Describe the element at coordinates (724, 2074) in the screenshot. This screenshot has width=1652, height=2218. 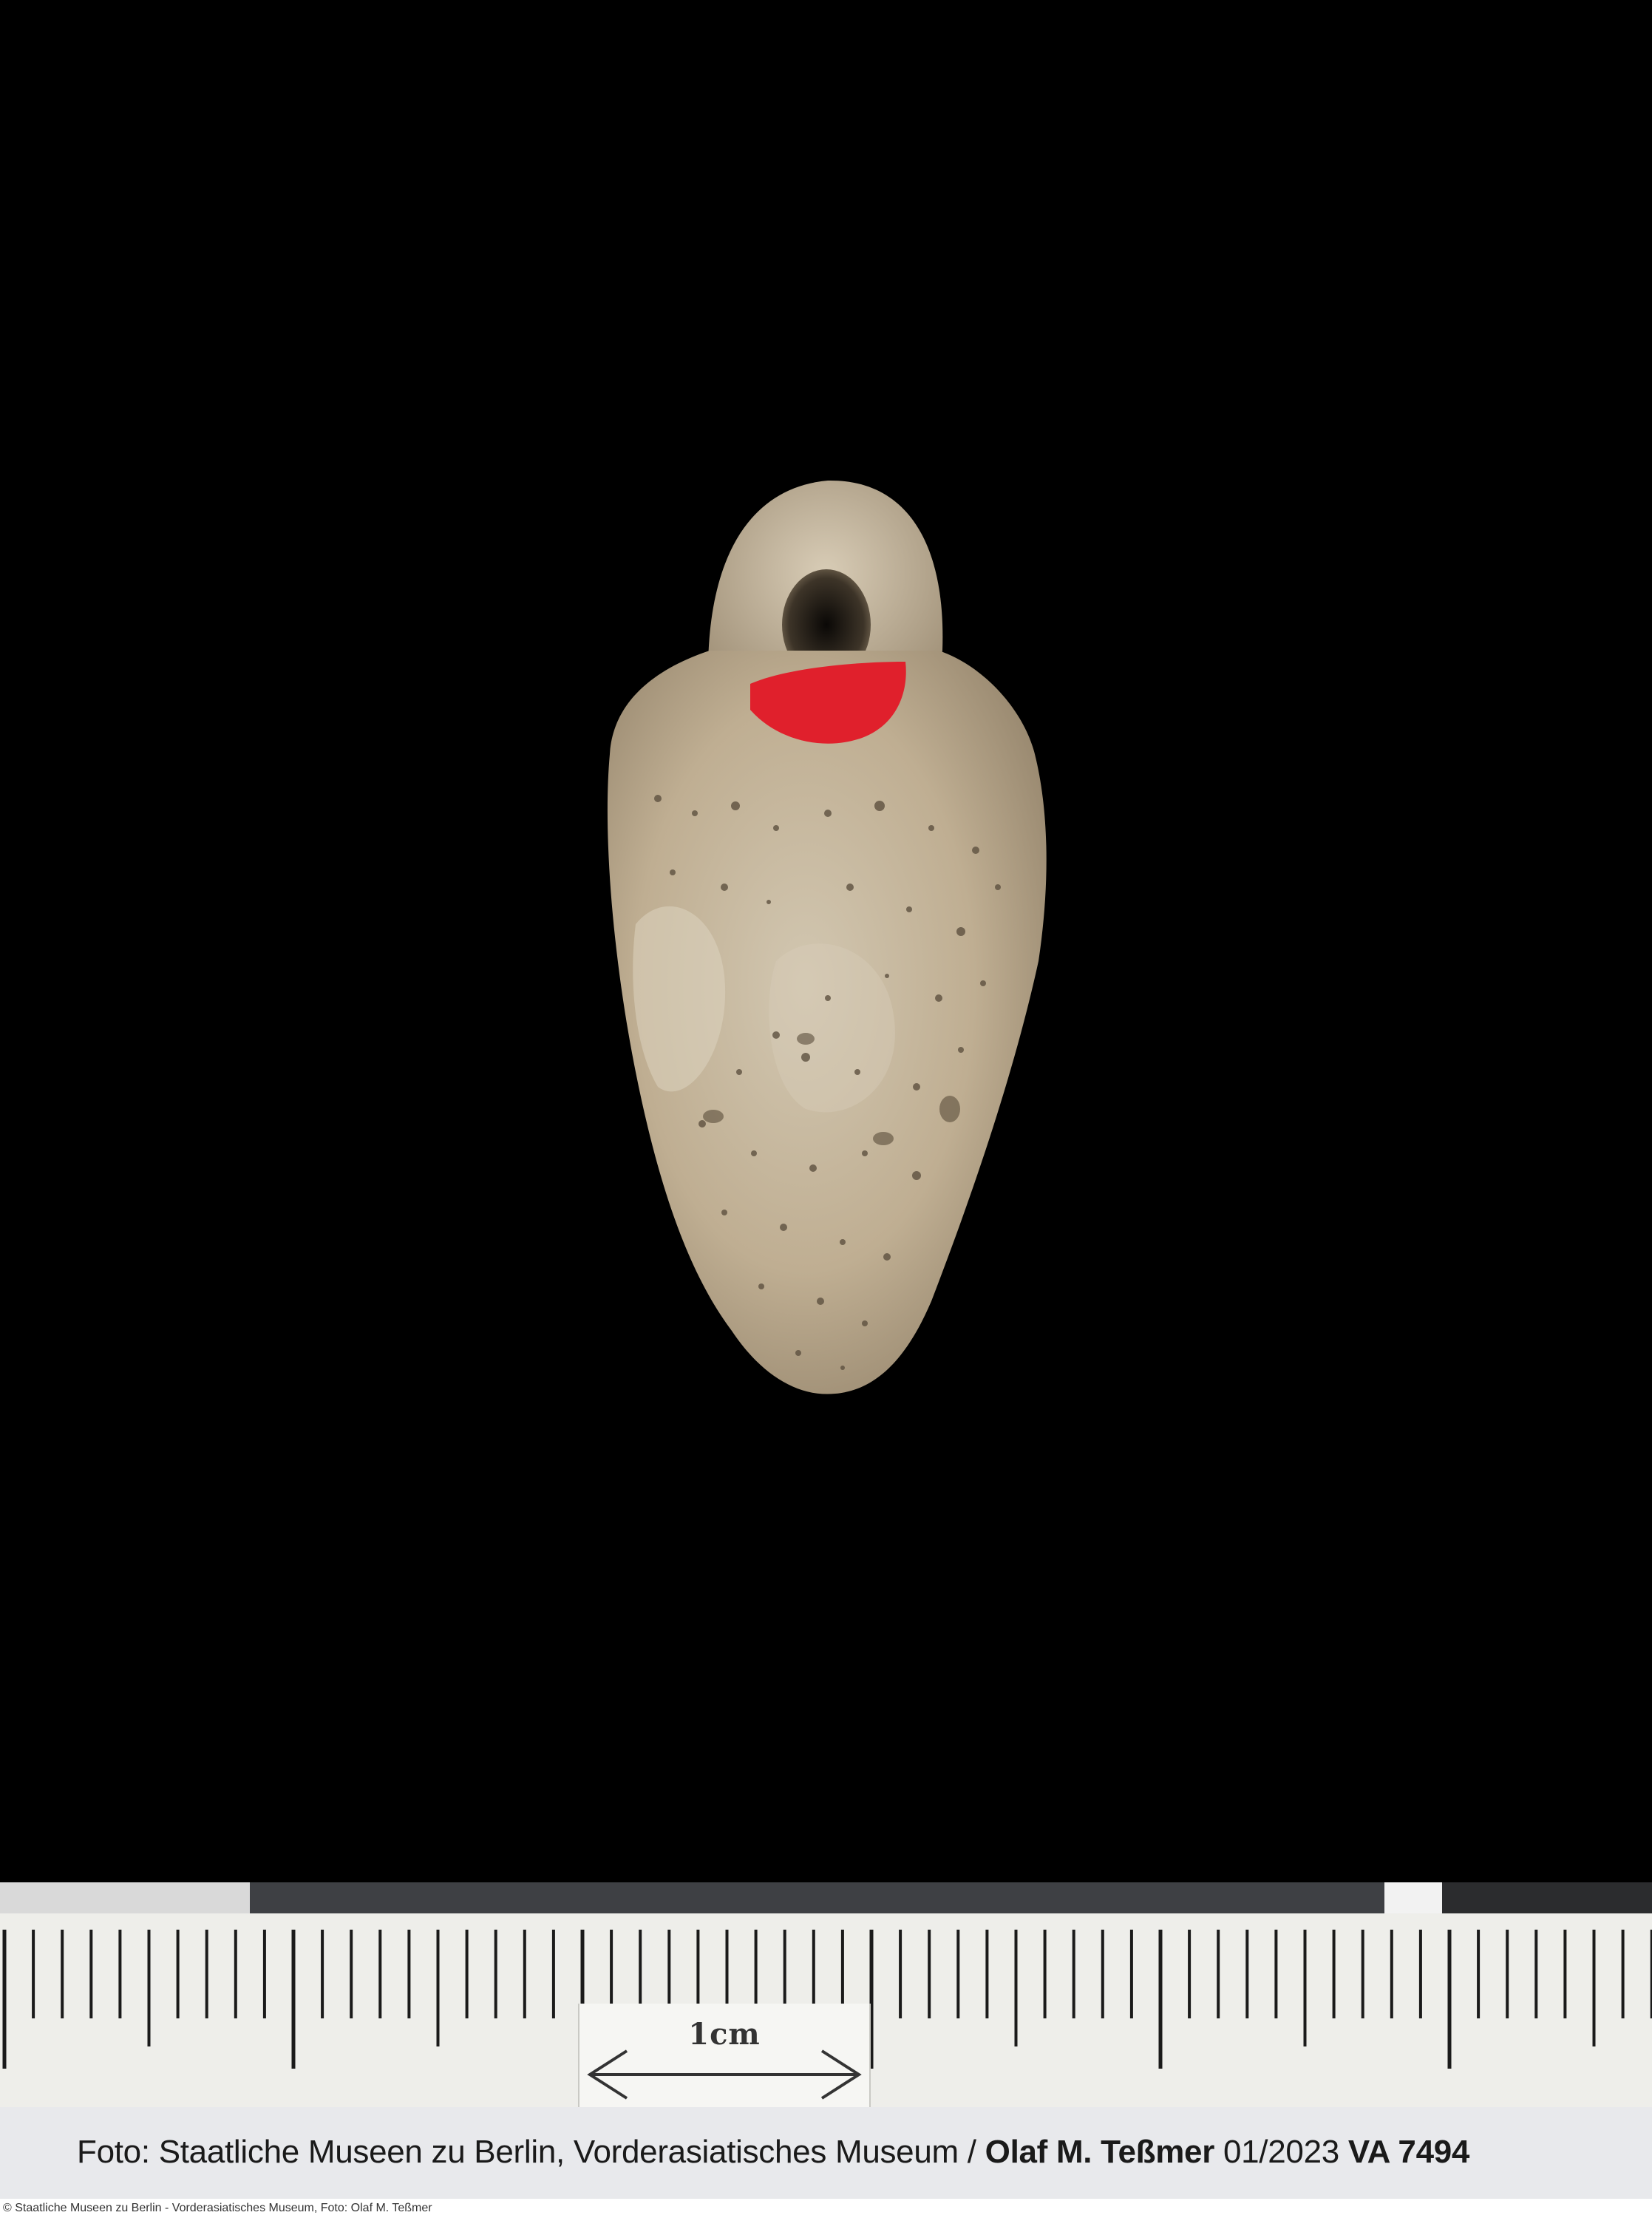
I see `double-arrow-icon` at that location.